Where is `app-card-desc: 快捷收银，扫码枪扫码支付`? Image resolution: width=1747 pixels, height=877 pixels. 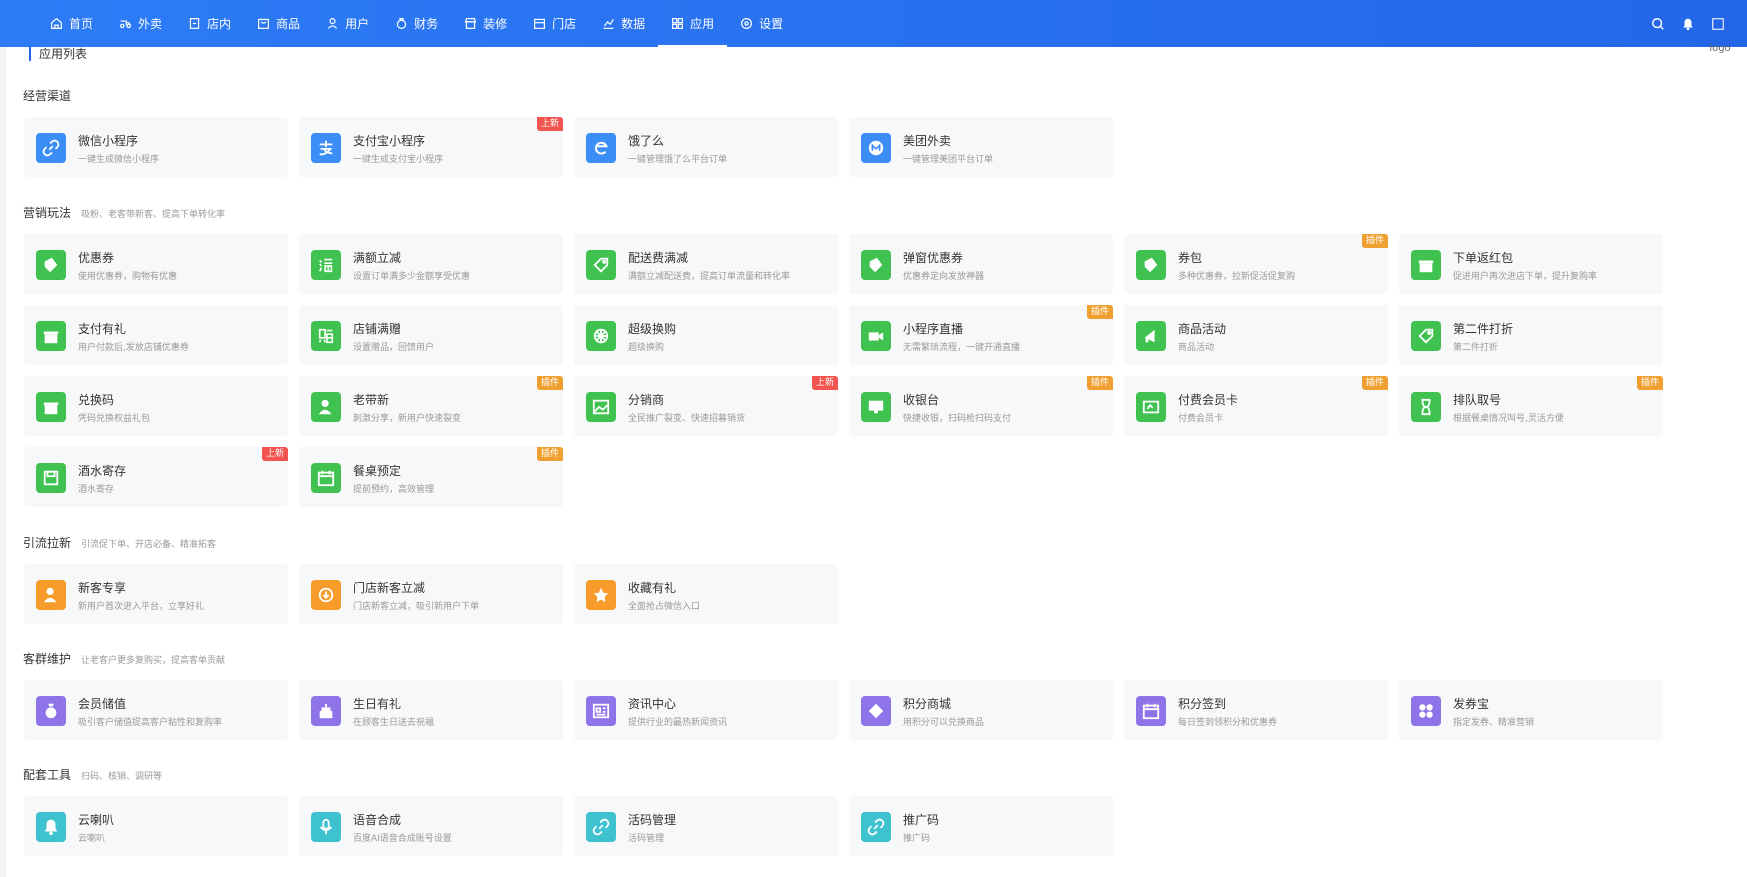
app-card-desc: 快捷收银，扫码枪扫码支付 is located at coordinates (957, 419).